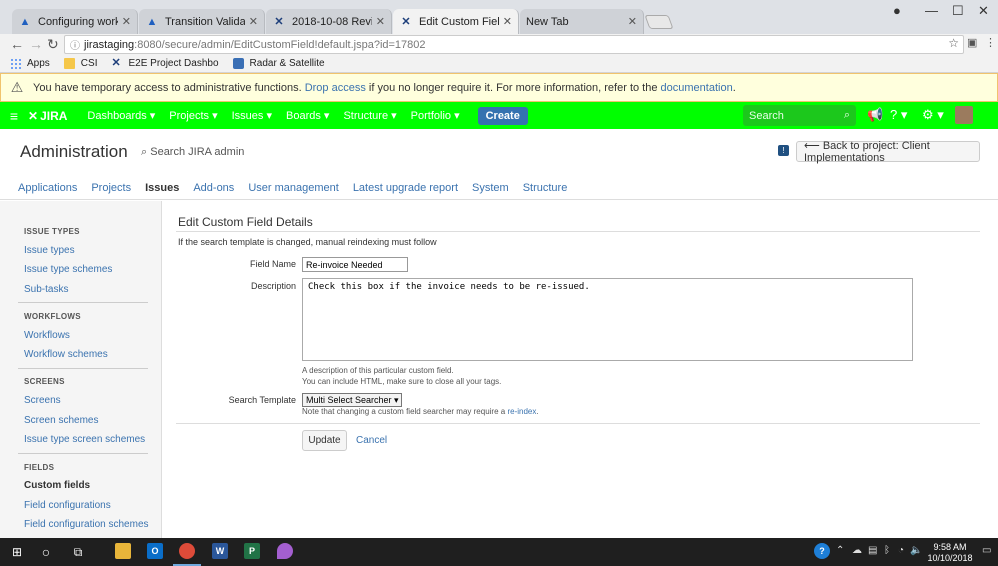 This screenshot has height=566, width=998. Describe the element at coordinates (36, 44) in the screenshot. I see `forward-arrow-icon: →` at that location.